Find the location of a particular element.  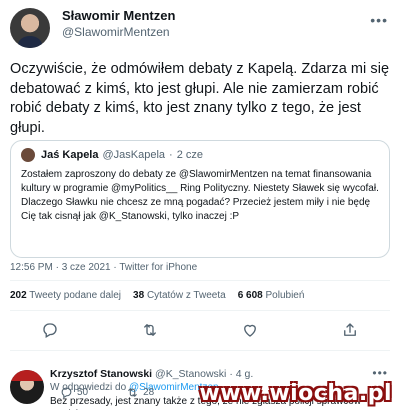

author-block: Sławomir Mentzen @SlawomirMentzen is located at coordinates (118, 24).